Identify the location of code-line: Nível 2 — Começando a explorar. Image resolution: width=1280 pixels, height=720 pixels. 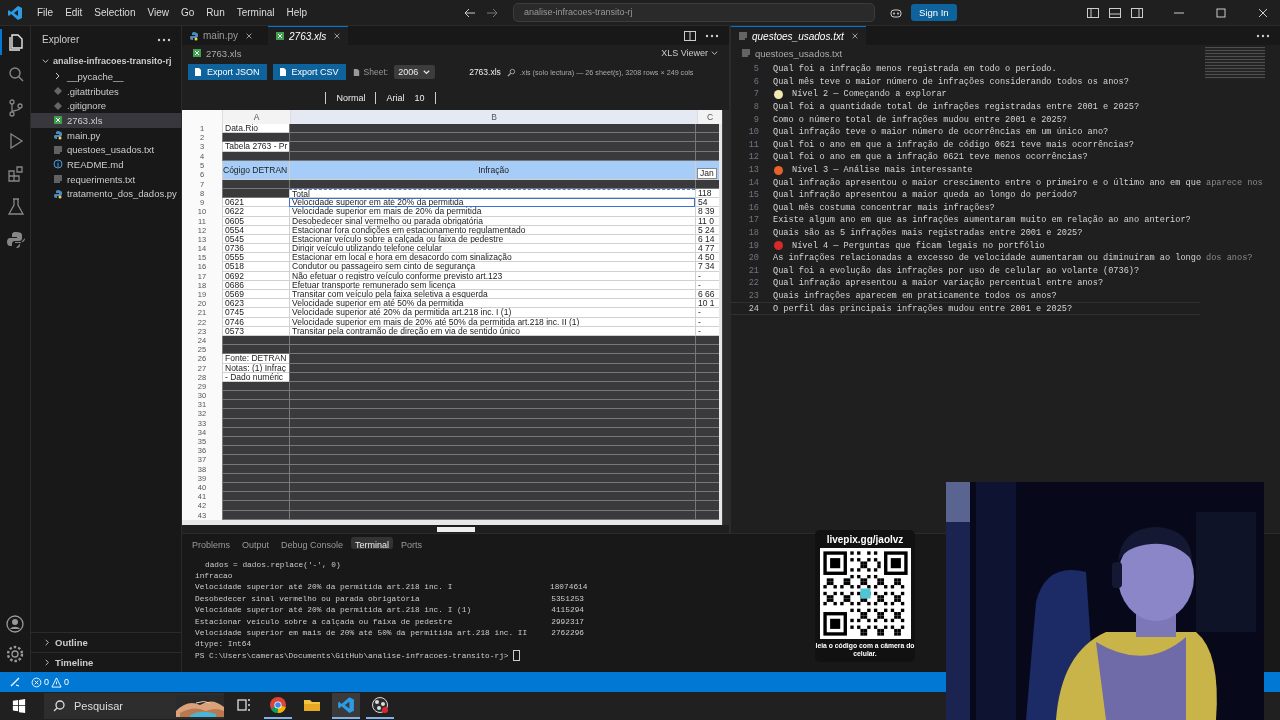
(869, 94).